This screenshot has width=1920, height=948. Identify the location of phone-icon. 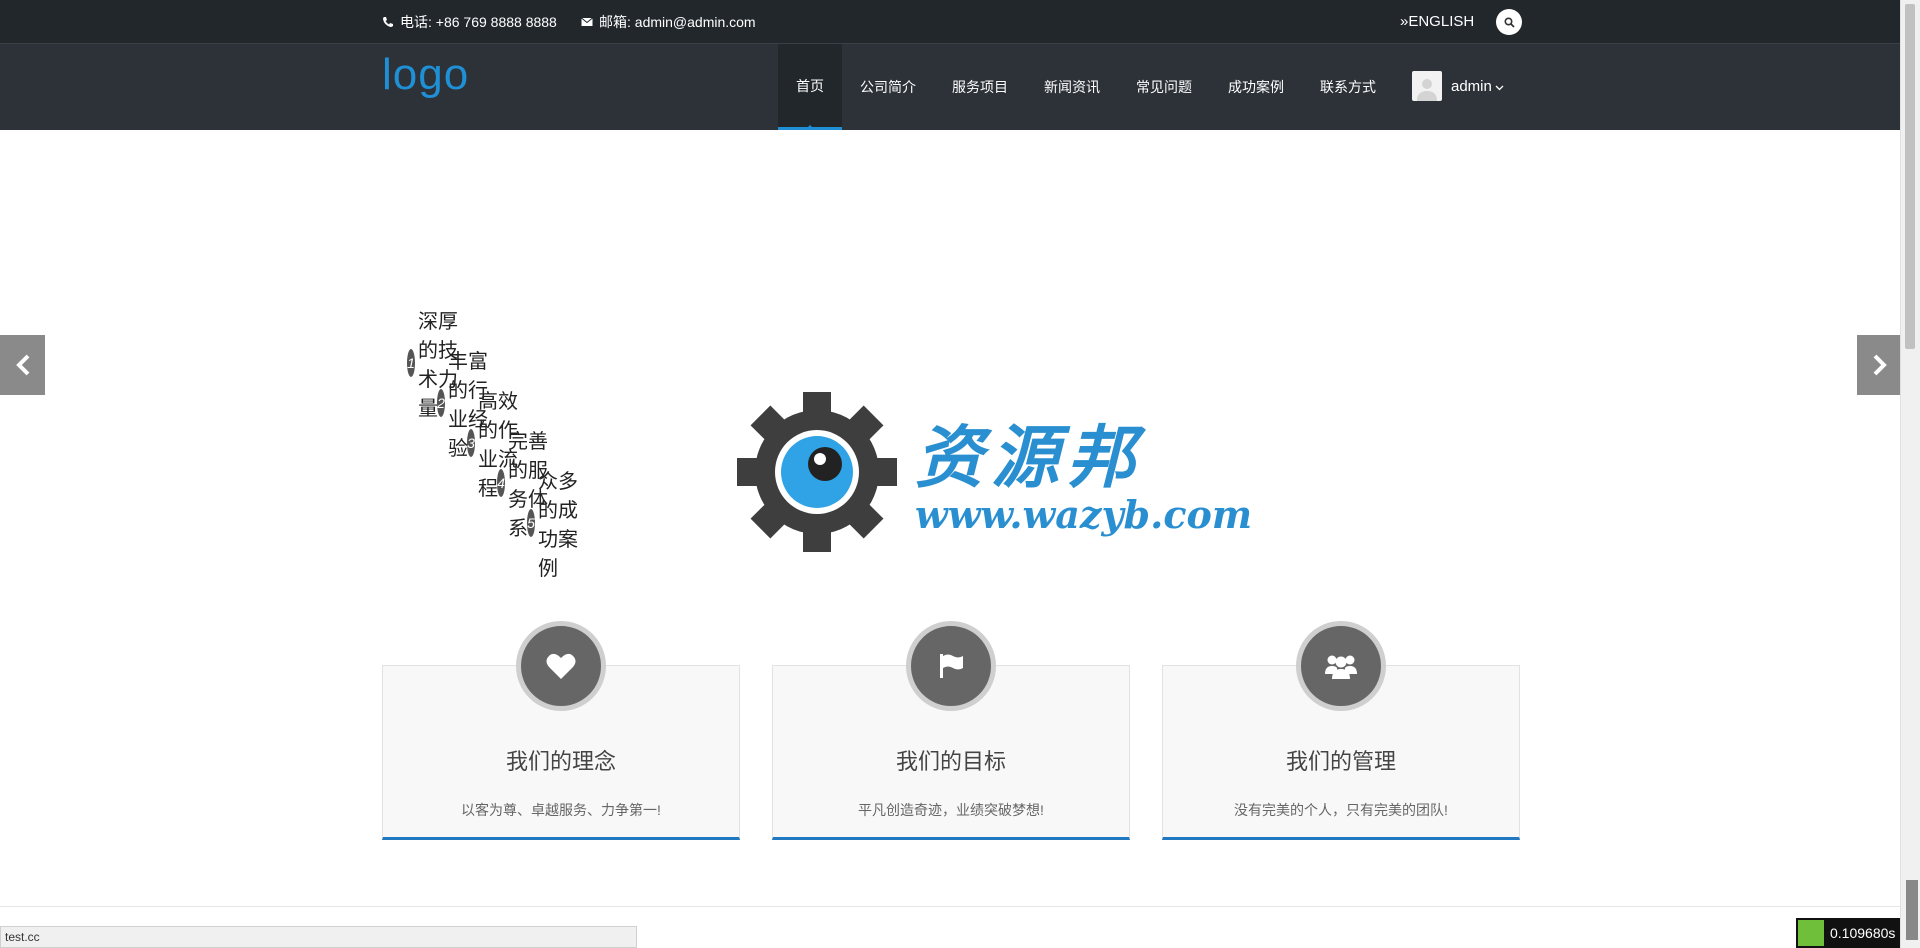
(388, 21).